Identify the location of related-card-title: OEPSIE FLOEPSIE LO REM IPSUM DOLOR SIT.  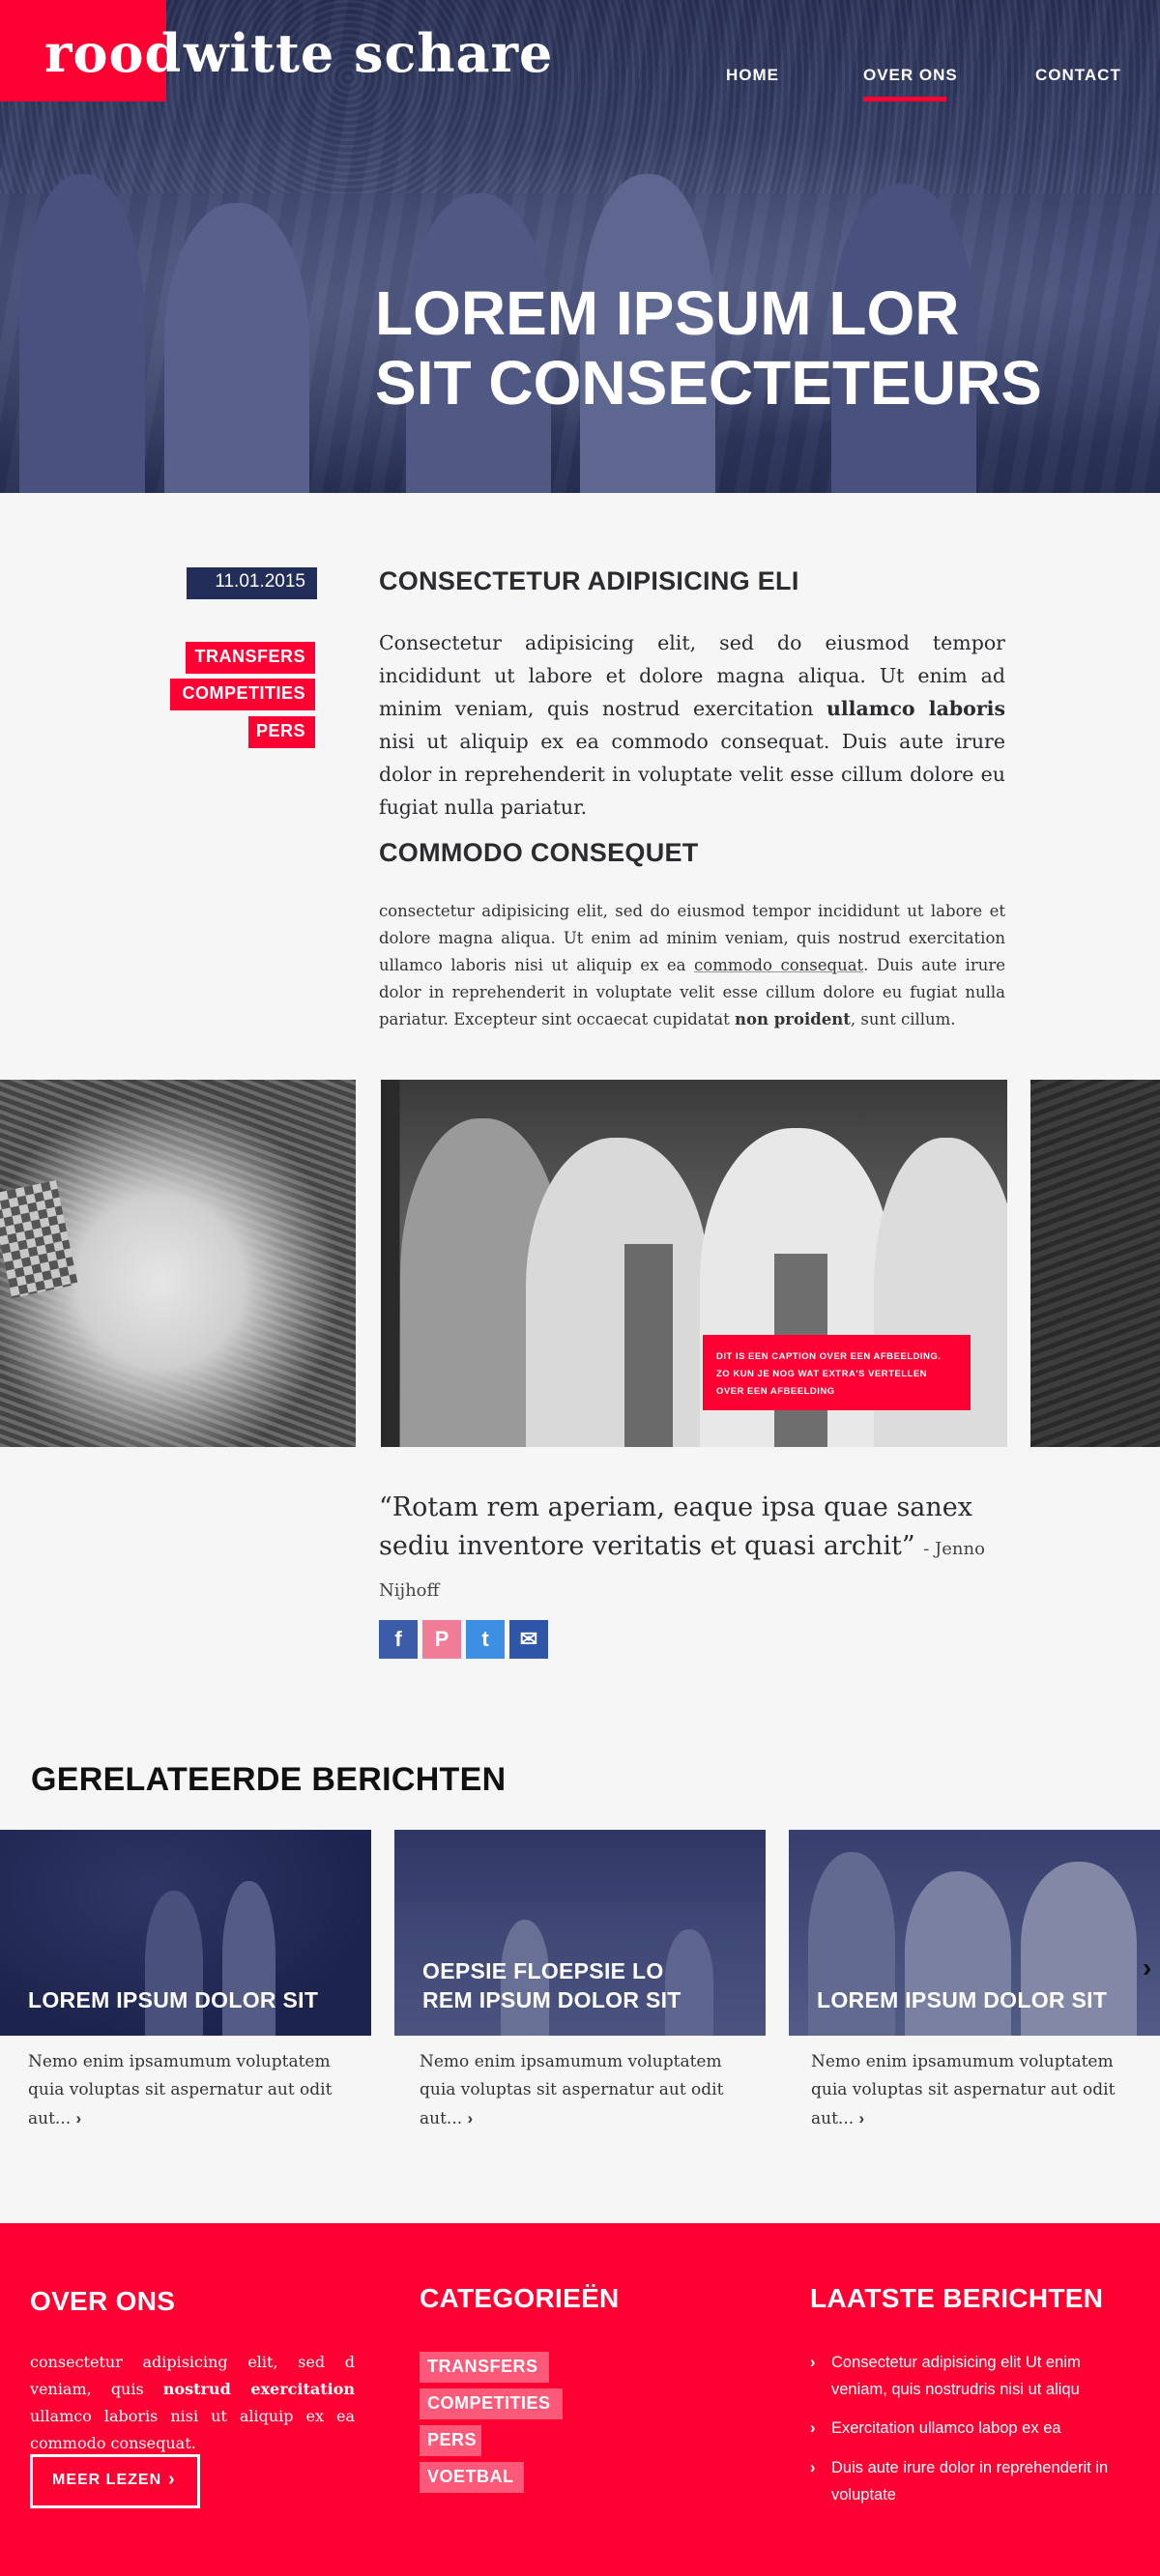
(552, 1985).